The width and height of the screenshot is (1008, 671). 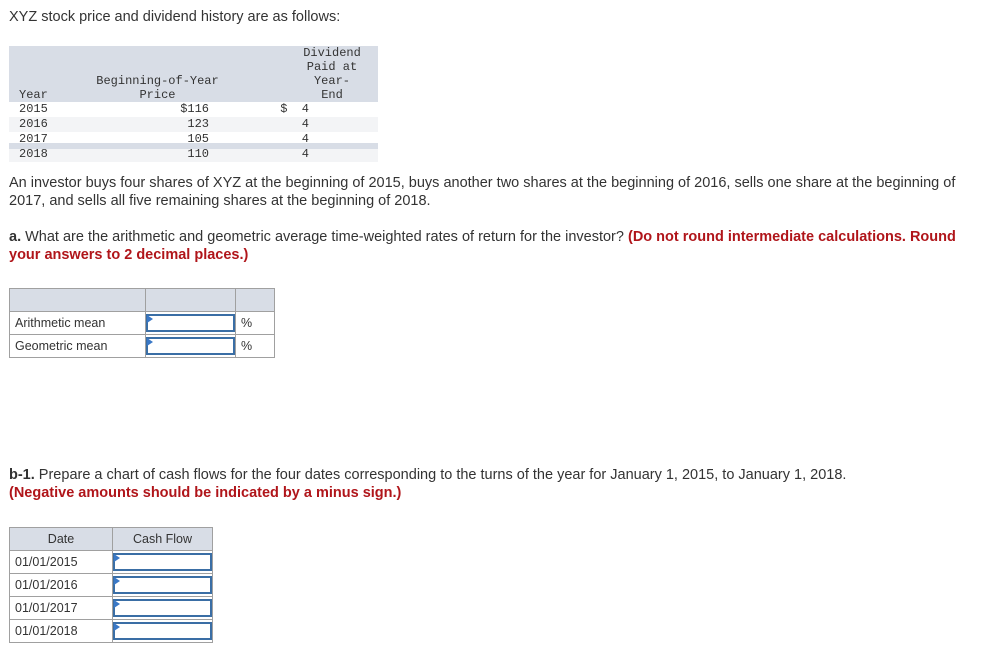 I want to click on geometric-mean-label: Geometric mean, so click(x=77, y=346).